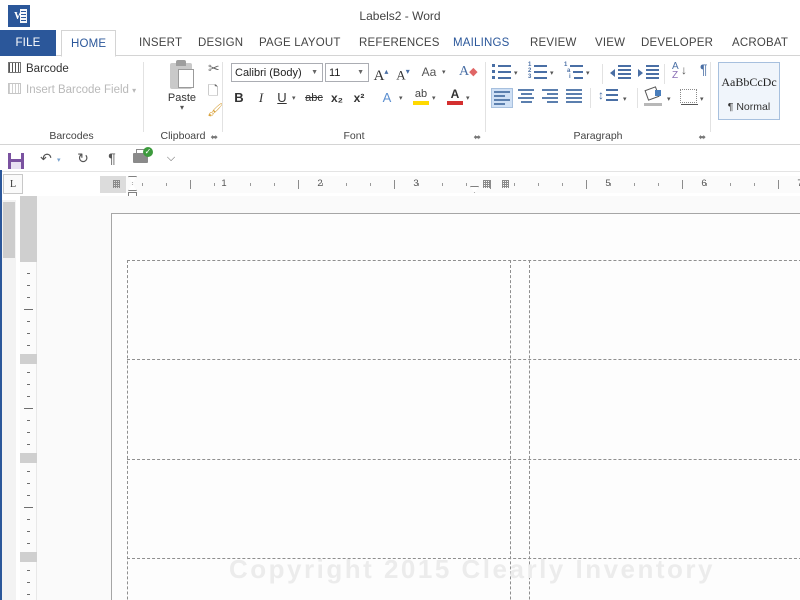 Image resolution: width=800 pixels, height=600 pixels. I want to click on ruler-number: 6, so click(704, 183).